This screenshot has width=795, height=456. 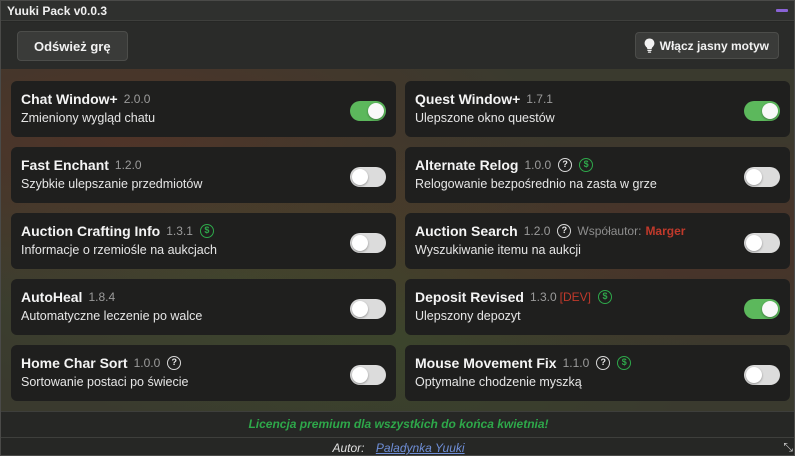 I want to click on author-line: Autor: Paladynka Yuuki, so click(x=397, y=448).